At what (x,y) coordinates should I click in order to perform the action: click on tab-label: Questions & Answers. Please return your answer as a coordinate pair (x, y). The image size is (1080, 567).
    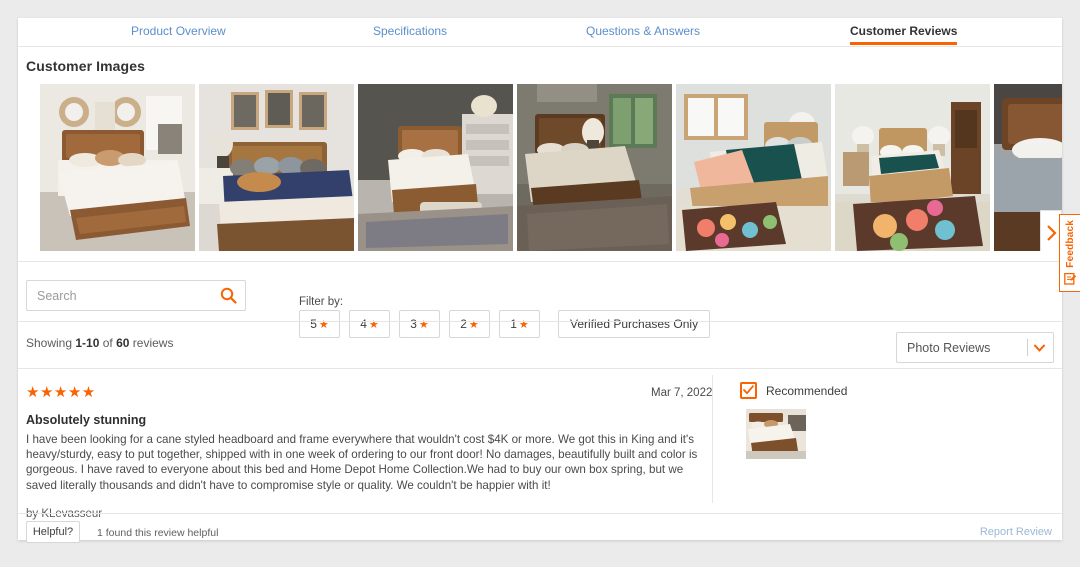
    Looking at the image, I should click on (643, 31).